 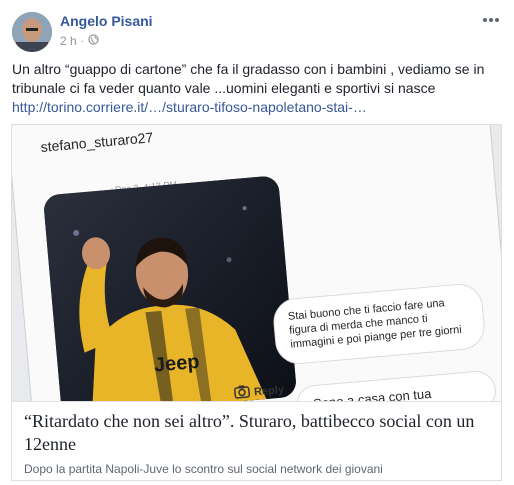 I want to click on dm-reply: Reply, so click(x=258, y=391).